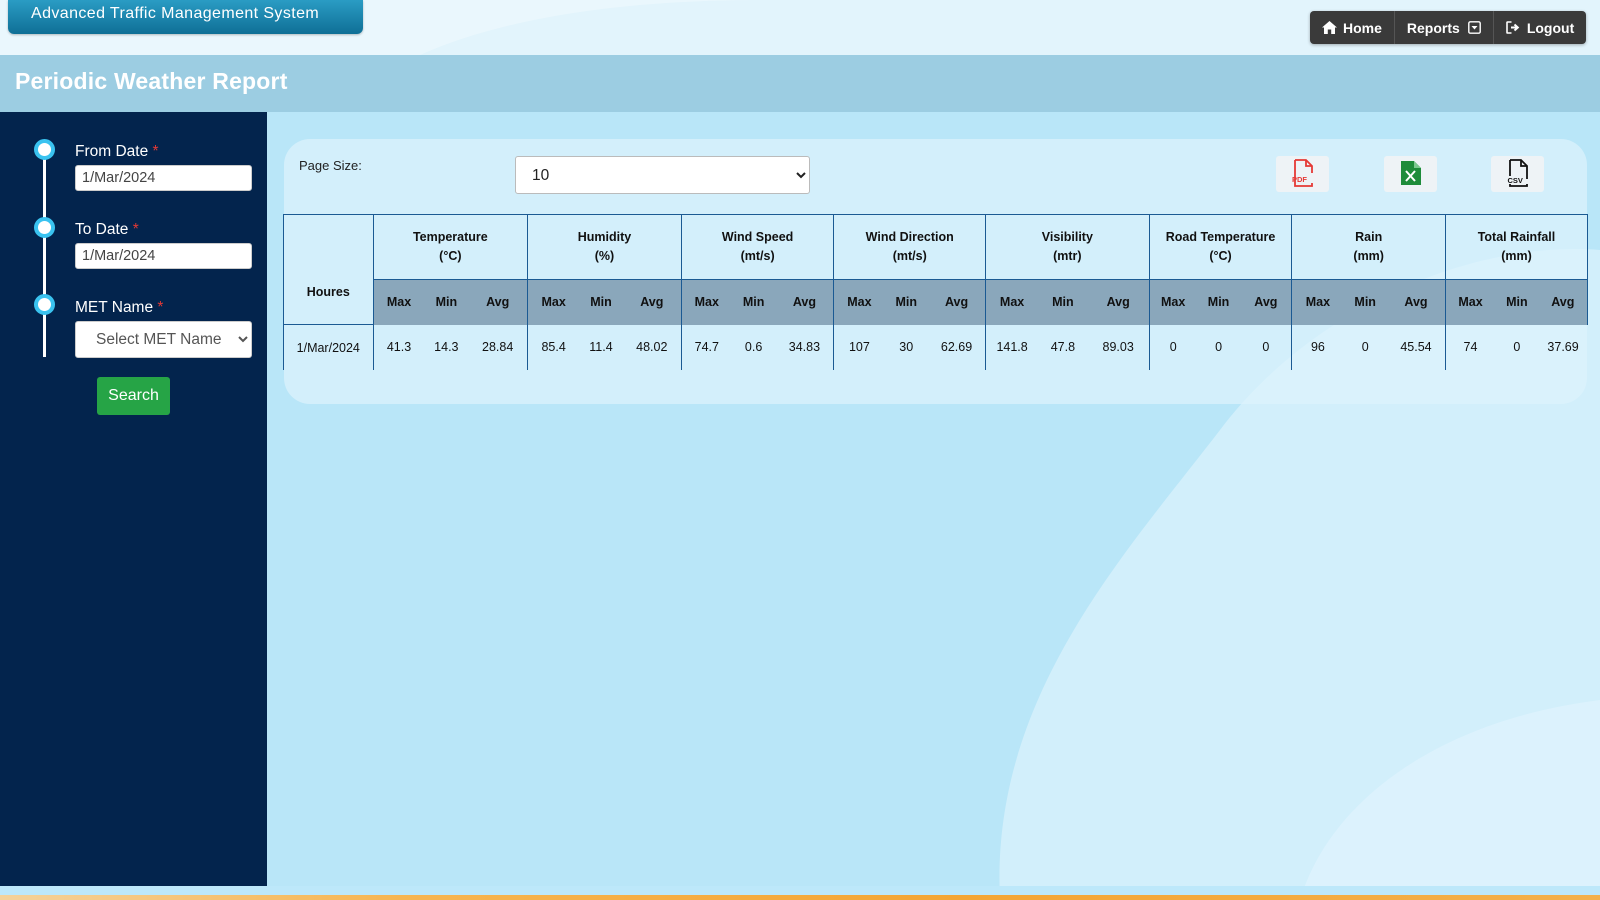 This screenshot has width=1600, height=900. Describe the element at coordinates (163, 339) in the screenshot. I see `met-name-select: Select MET Name` at that location.